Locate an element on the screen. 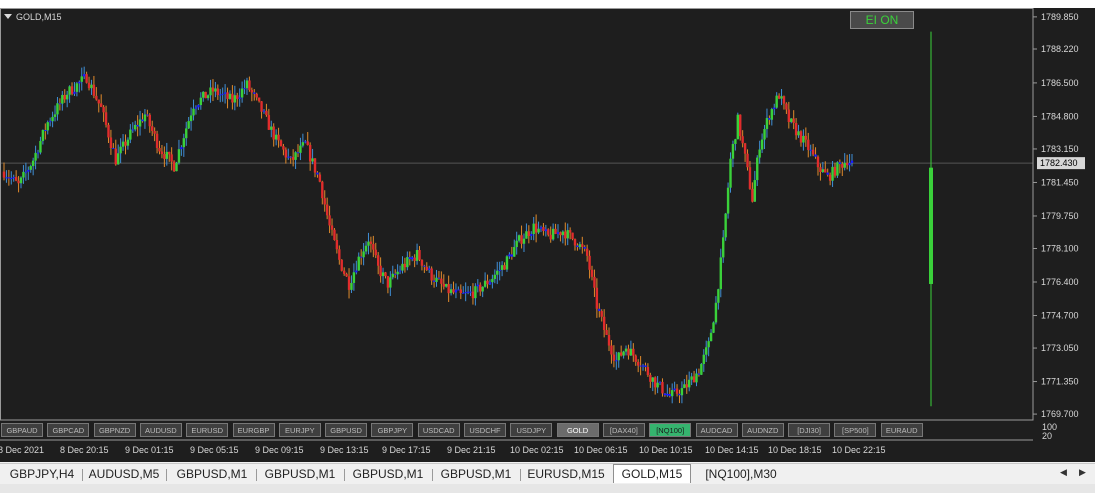  symbol-button-audcad: AUDCAD is located at coordinates (716, 430).